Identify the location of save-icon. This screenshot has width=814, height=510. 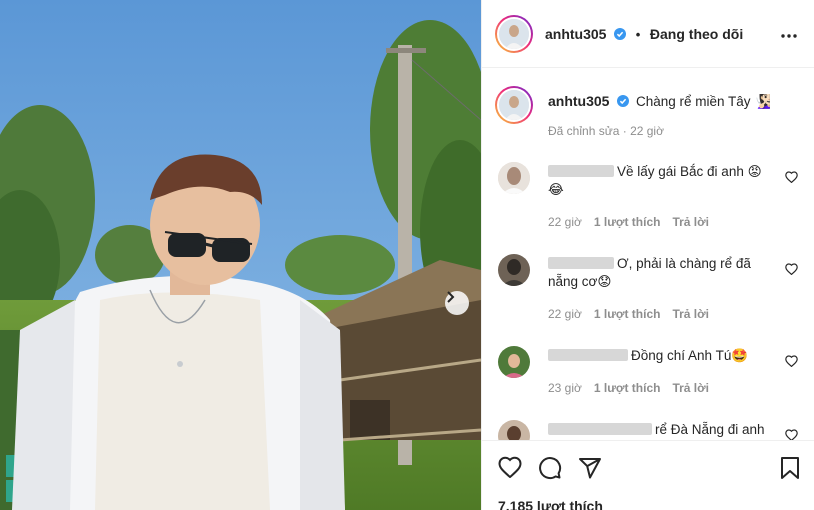
(790, 468).